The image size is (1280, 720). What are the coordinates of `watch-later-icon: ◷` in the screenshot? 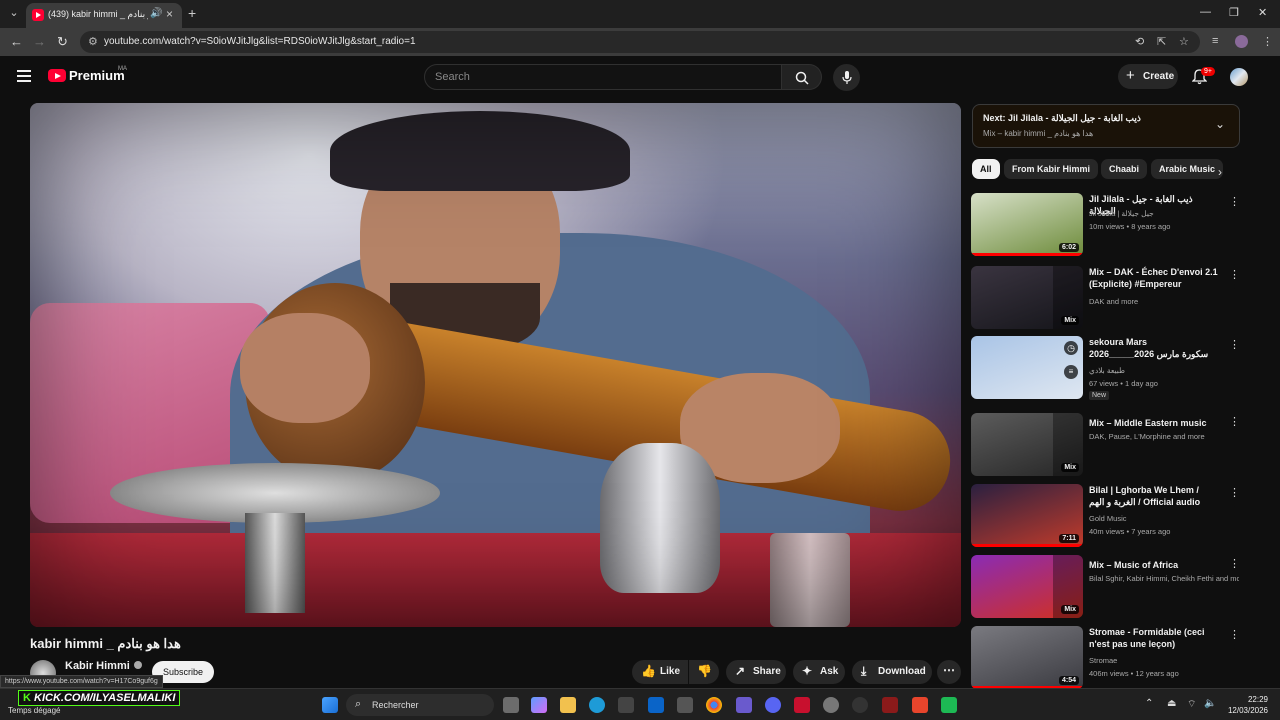 It's located at (1071, 348).